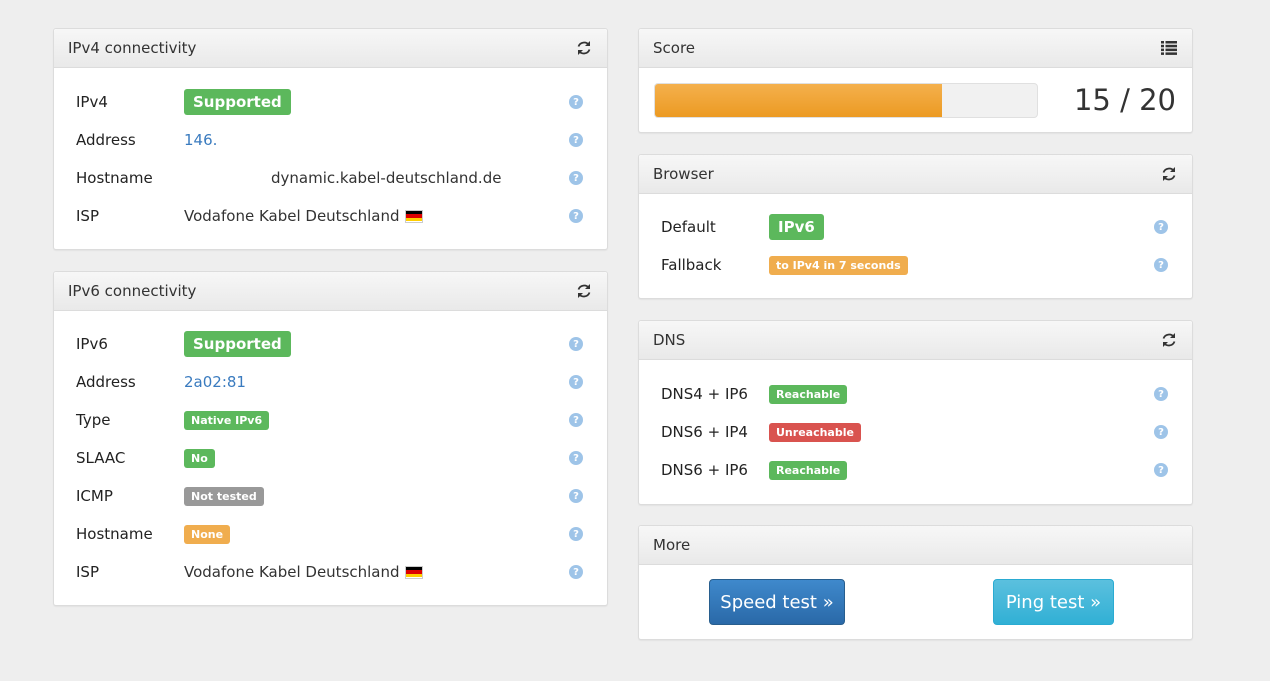 The width and height of the screenshot is (1270, 681). Describe the element at coordinates (688, 227) in the screenshot. I see `default-label: Default` at that location.